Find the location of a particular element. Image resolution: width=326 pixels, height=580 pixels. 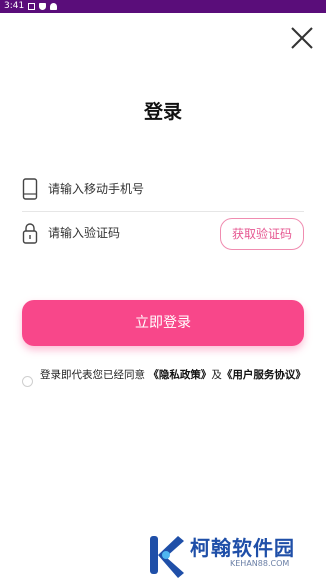

code-row: 获取验证码 is located at coordinates (163, 234).